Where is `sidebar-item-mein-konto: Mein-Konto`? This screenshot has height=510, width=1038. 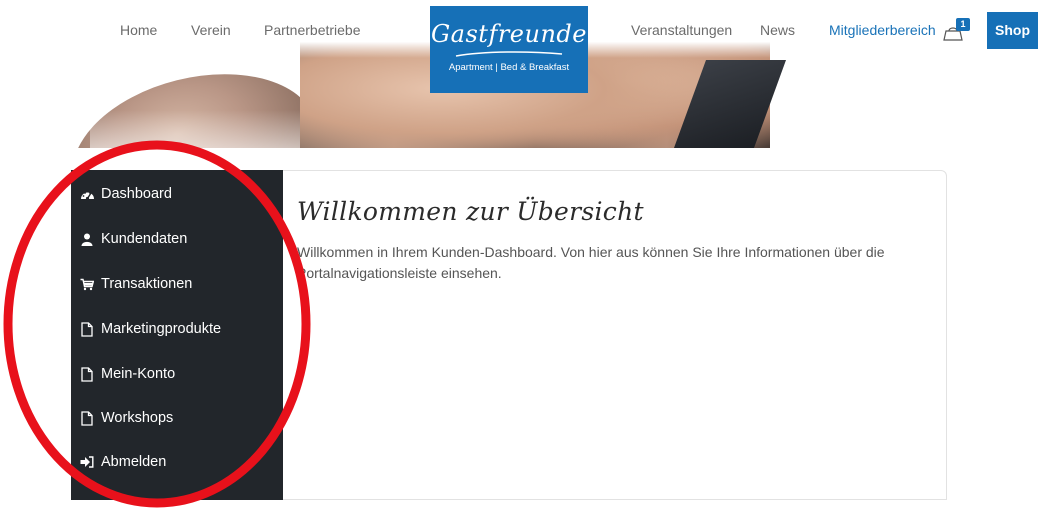 sidebar-item-mein-konto: Mein-Konto is located at coordinates (127, 374).